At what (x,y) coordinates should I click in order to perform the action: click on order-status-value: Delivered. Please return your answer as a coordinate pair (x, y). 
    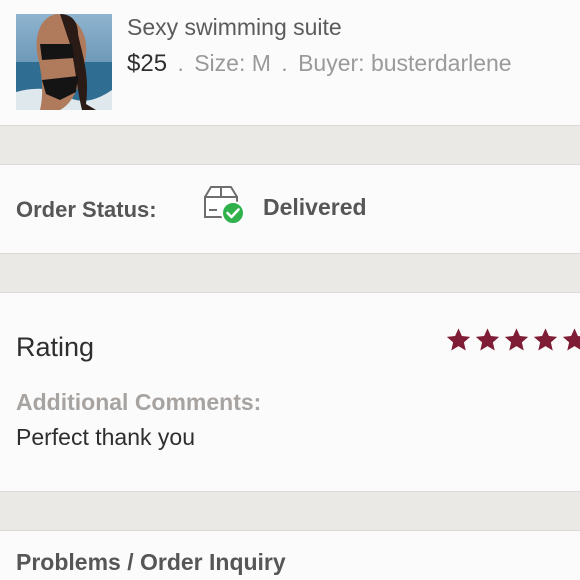
    Looking at the image, I should click on (315, 207).